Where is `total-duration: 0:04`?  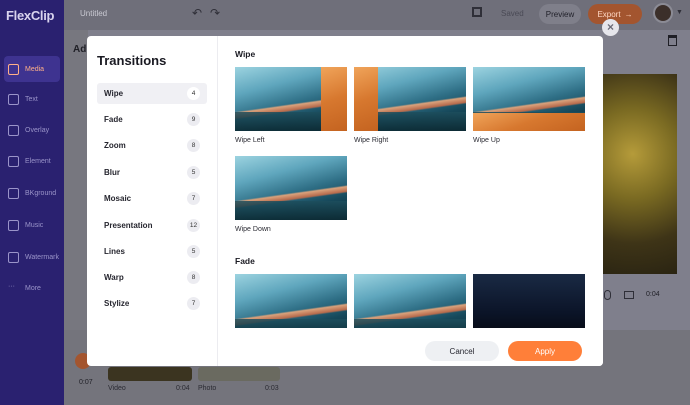
total-duration: 0:04 is located at coordinates (653, 294).